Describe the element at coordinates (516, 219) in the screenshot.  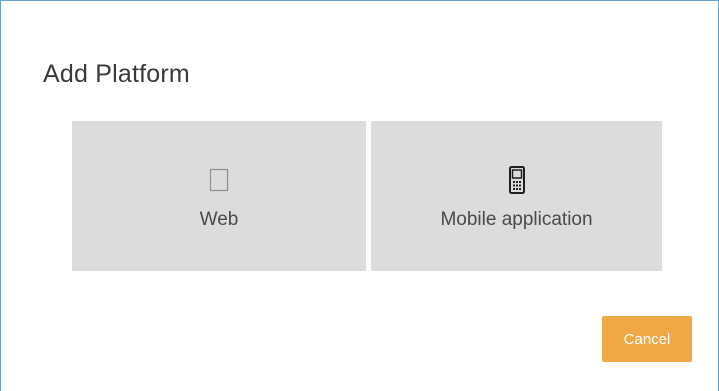
I see `platform-tile-label: Mobile application` at that location.